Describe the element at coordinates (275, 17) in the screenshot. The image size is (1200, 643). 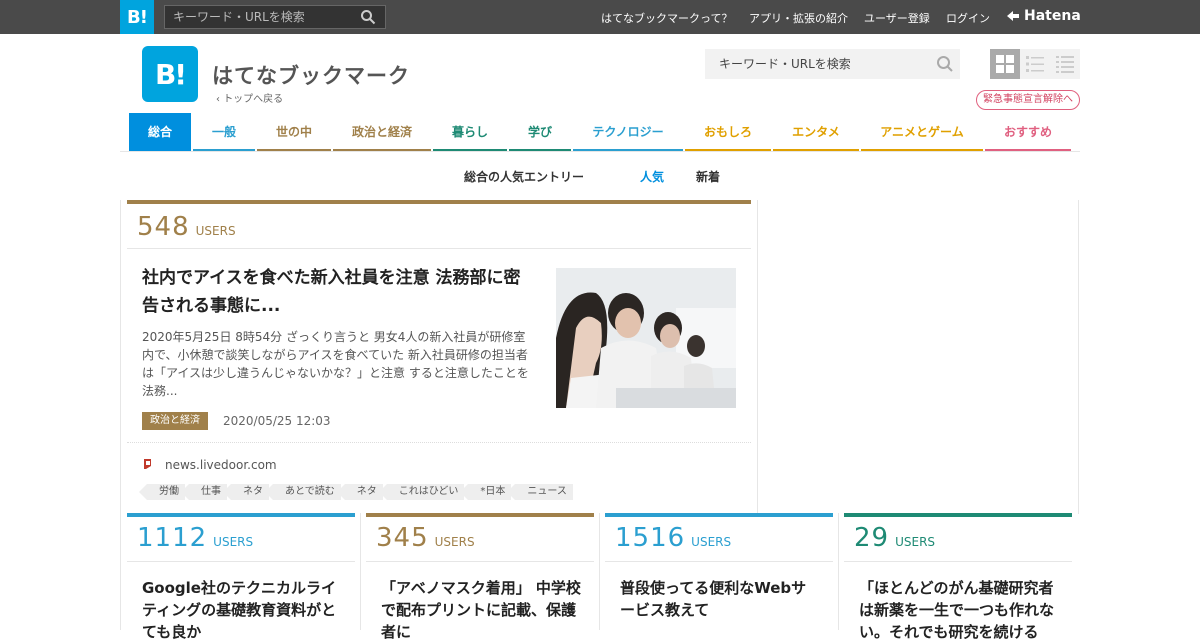
I see `global-search-input: キーワード・URLを検索` at that location.